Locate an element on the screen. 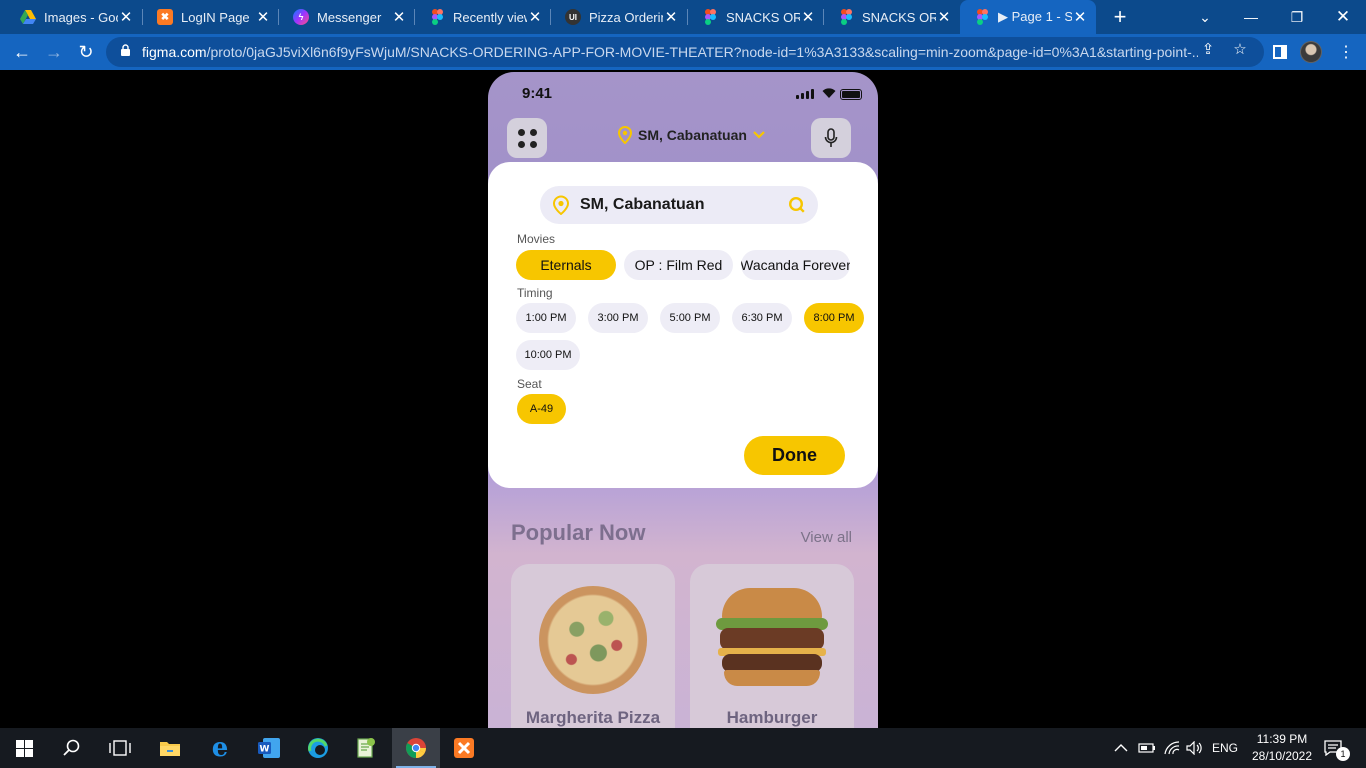 Image resolution: width=1366 pixels, height=768 pixels. chrome-icon is located at coordinates (416, 748).